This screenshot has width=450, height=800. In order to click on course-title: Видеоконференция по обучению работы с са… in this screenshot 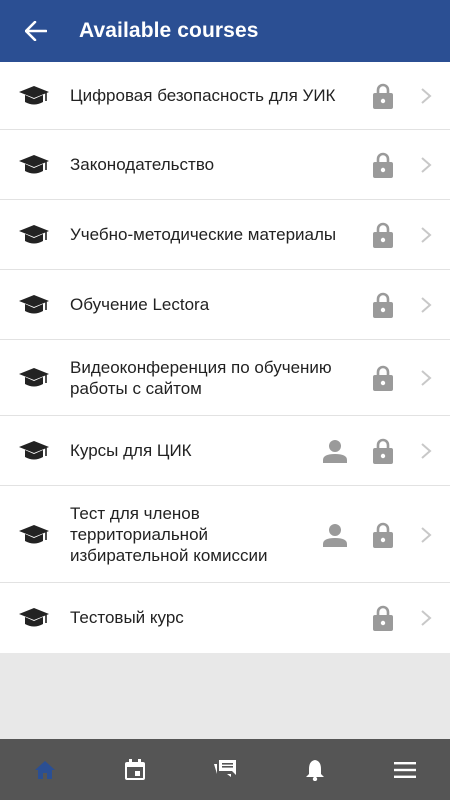, I will do `click(201, 378)`.